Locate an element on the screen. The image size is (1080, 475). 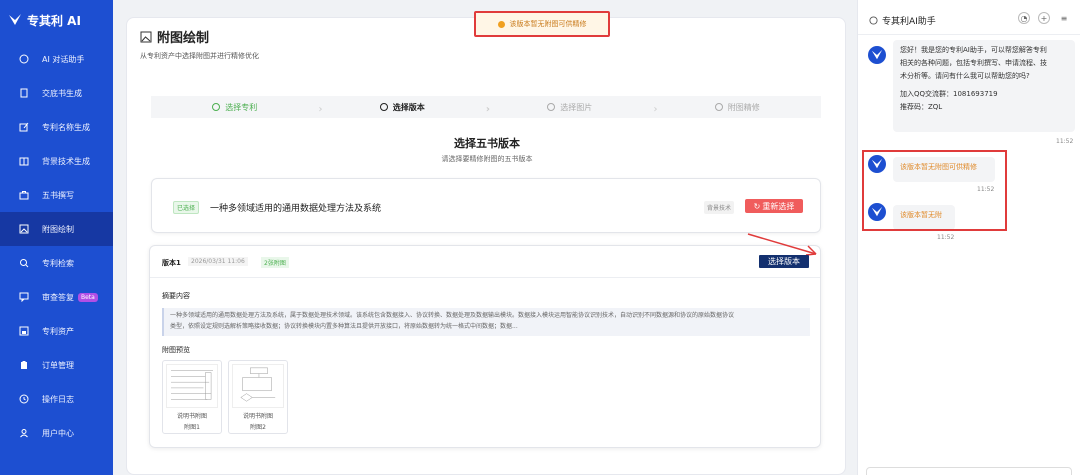
step-select-patent: 选择专利 › is located at coordinates (237, 108).